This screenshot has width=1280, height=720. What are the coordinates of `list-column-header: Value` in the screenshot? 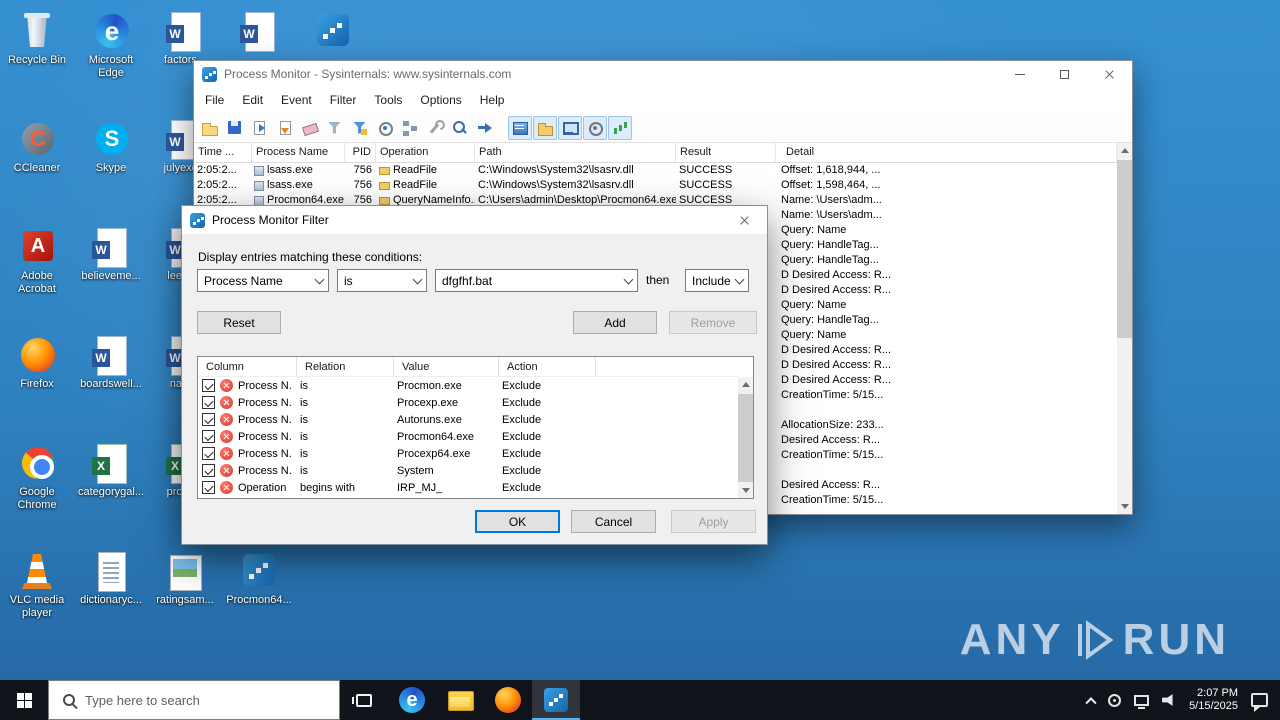 It's located at (446, 366).